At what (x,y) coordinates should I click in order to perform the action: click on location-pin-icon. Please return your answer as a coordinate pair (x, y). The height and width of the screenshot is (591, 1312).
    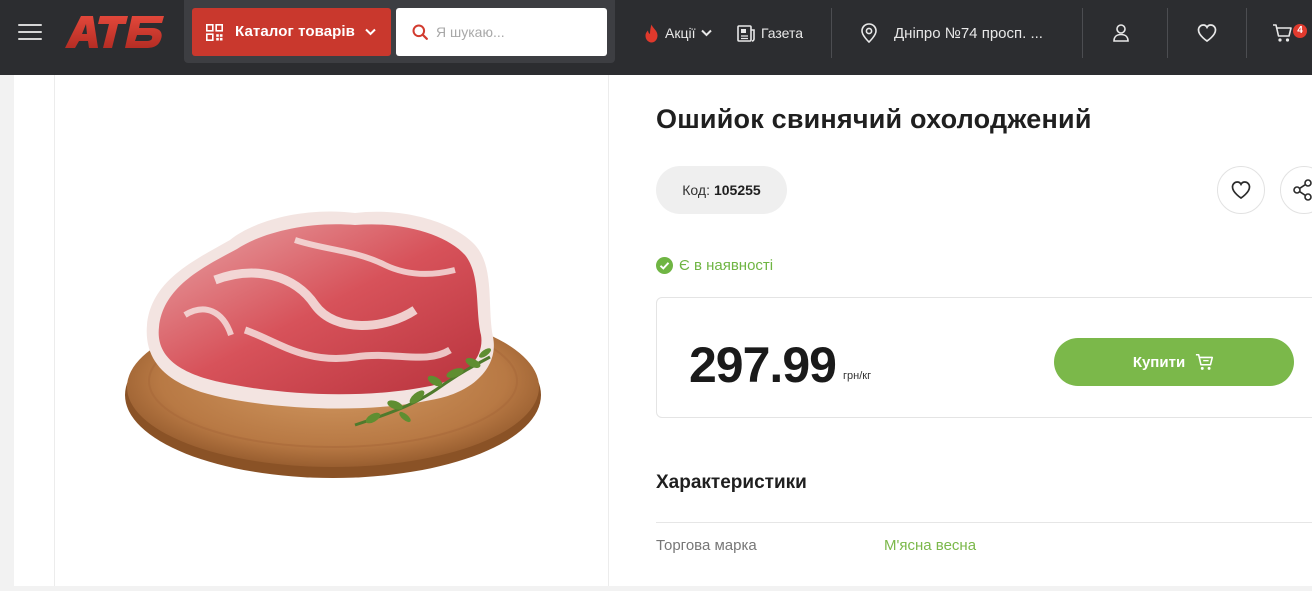
    Looking at the image, I should click on (869, 33).